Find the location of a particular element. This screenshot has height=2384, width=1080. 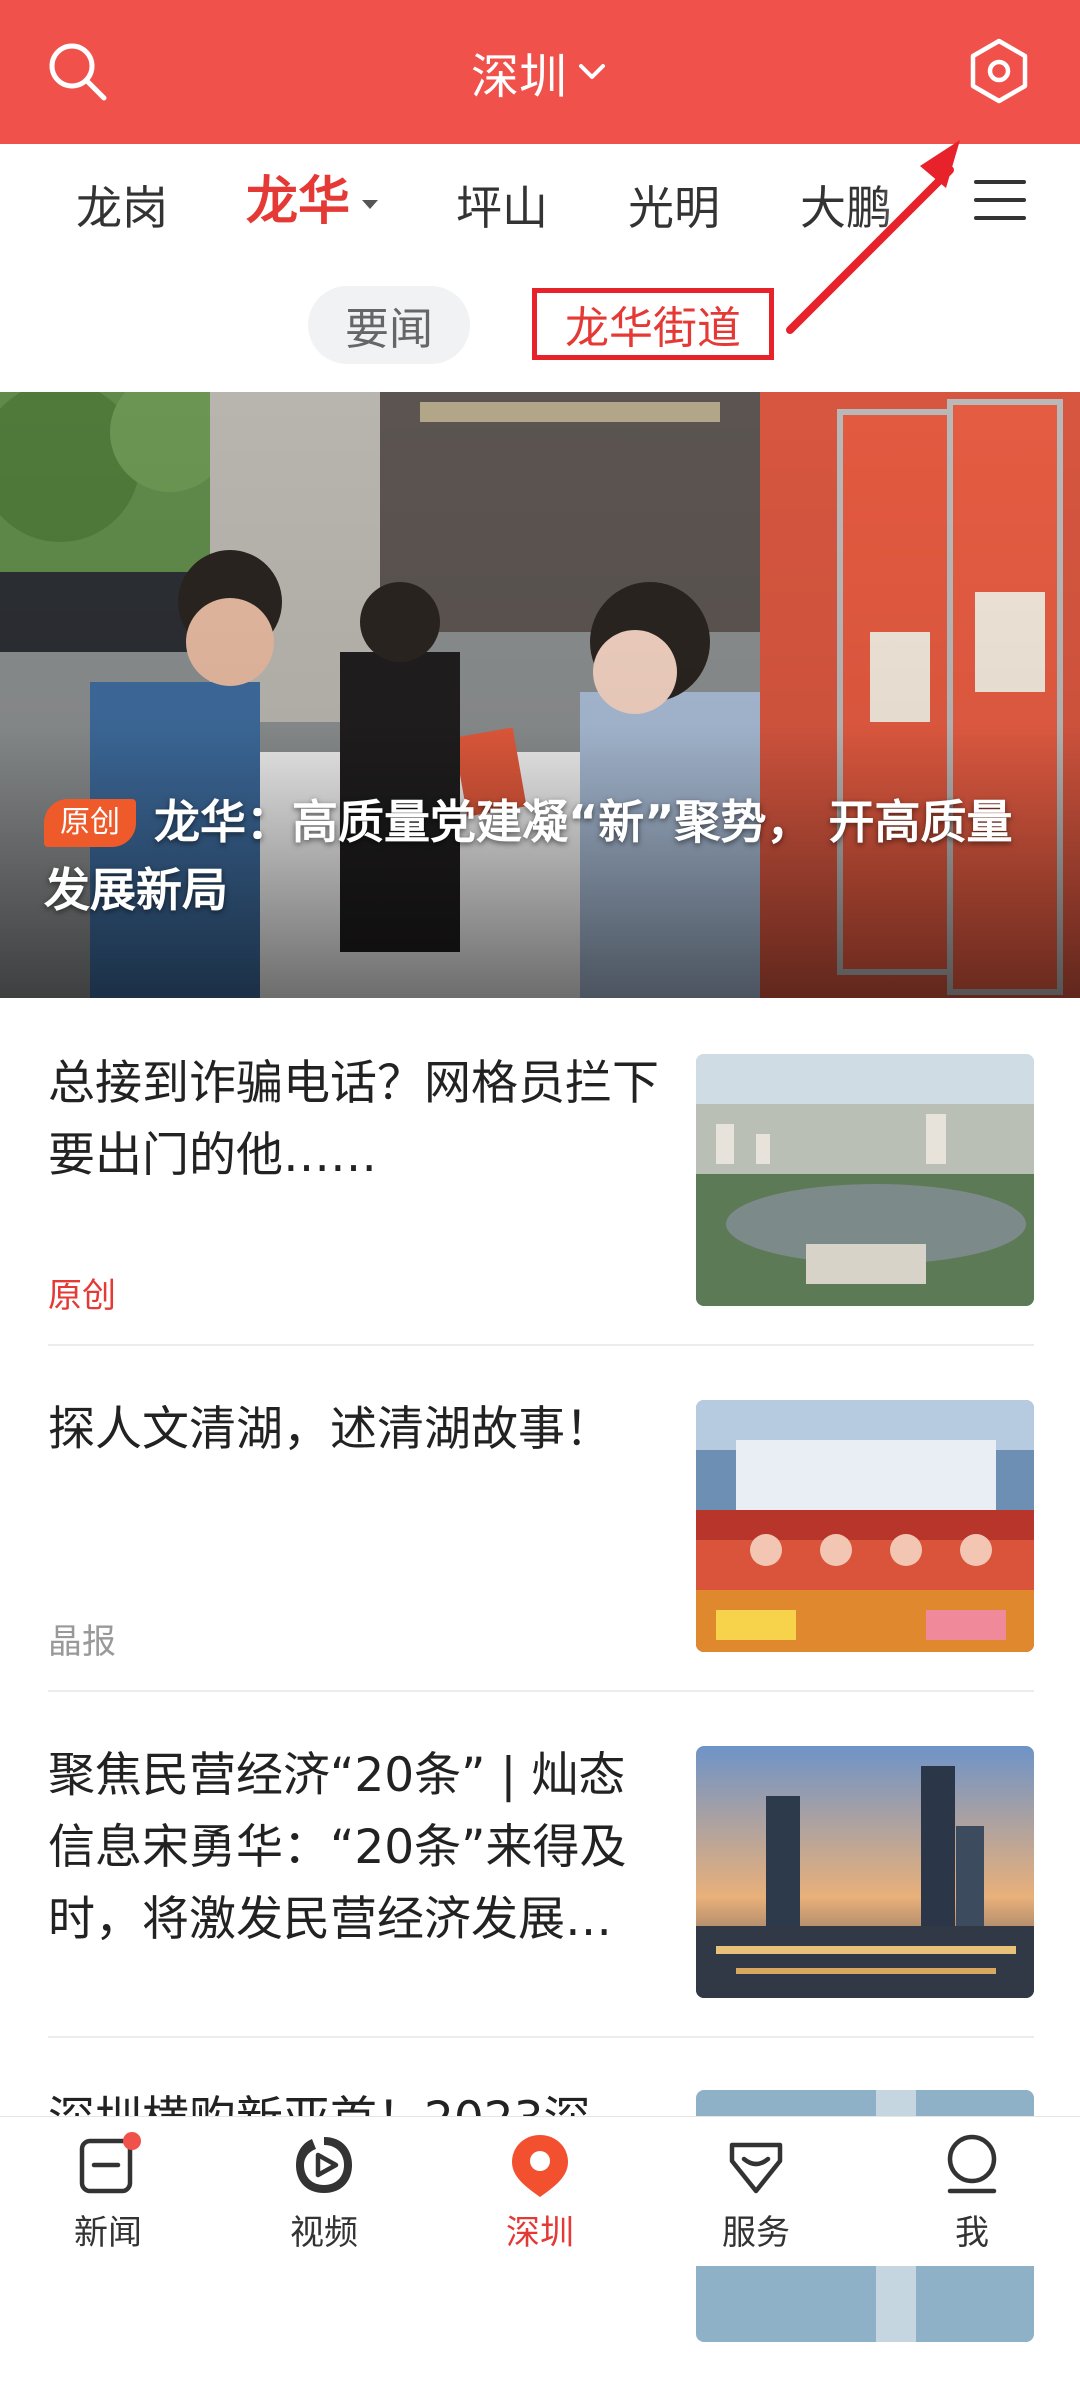

list-item: 探人文清湖，述清湖故事！ 晶报 is located at coordinates (541, 1544).